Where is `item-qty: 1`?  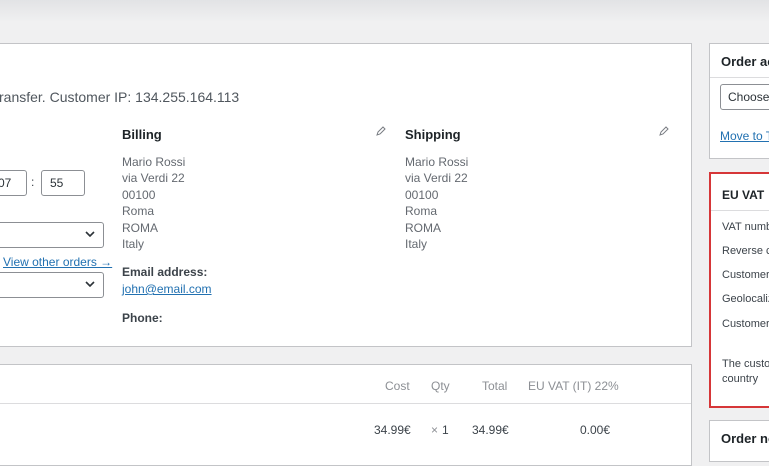 item-qty: 1 is located at coordinates (445, 430).